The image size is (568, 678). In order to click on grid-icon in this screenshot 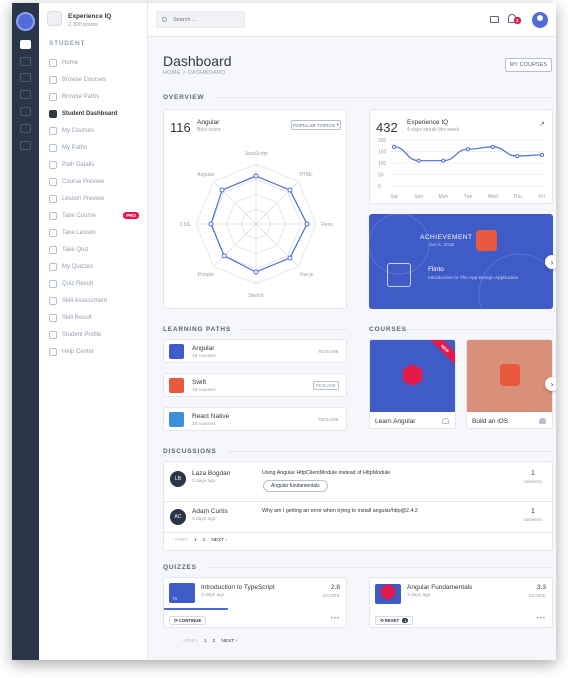, I will do `click(25, 61)`.